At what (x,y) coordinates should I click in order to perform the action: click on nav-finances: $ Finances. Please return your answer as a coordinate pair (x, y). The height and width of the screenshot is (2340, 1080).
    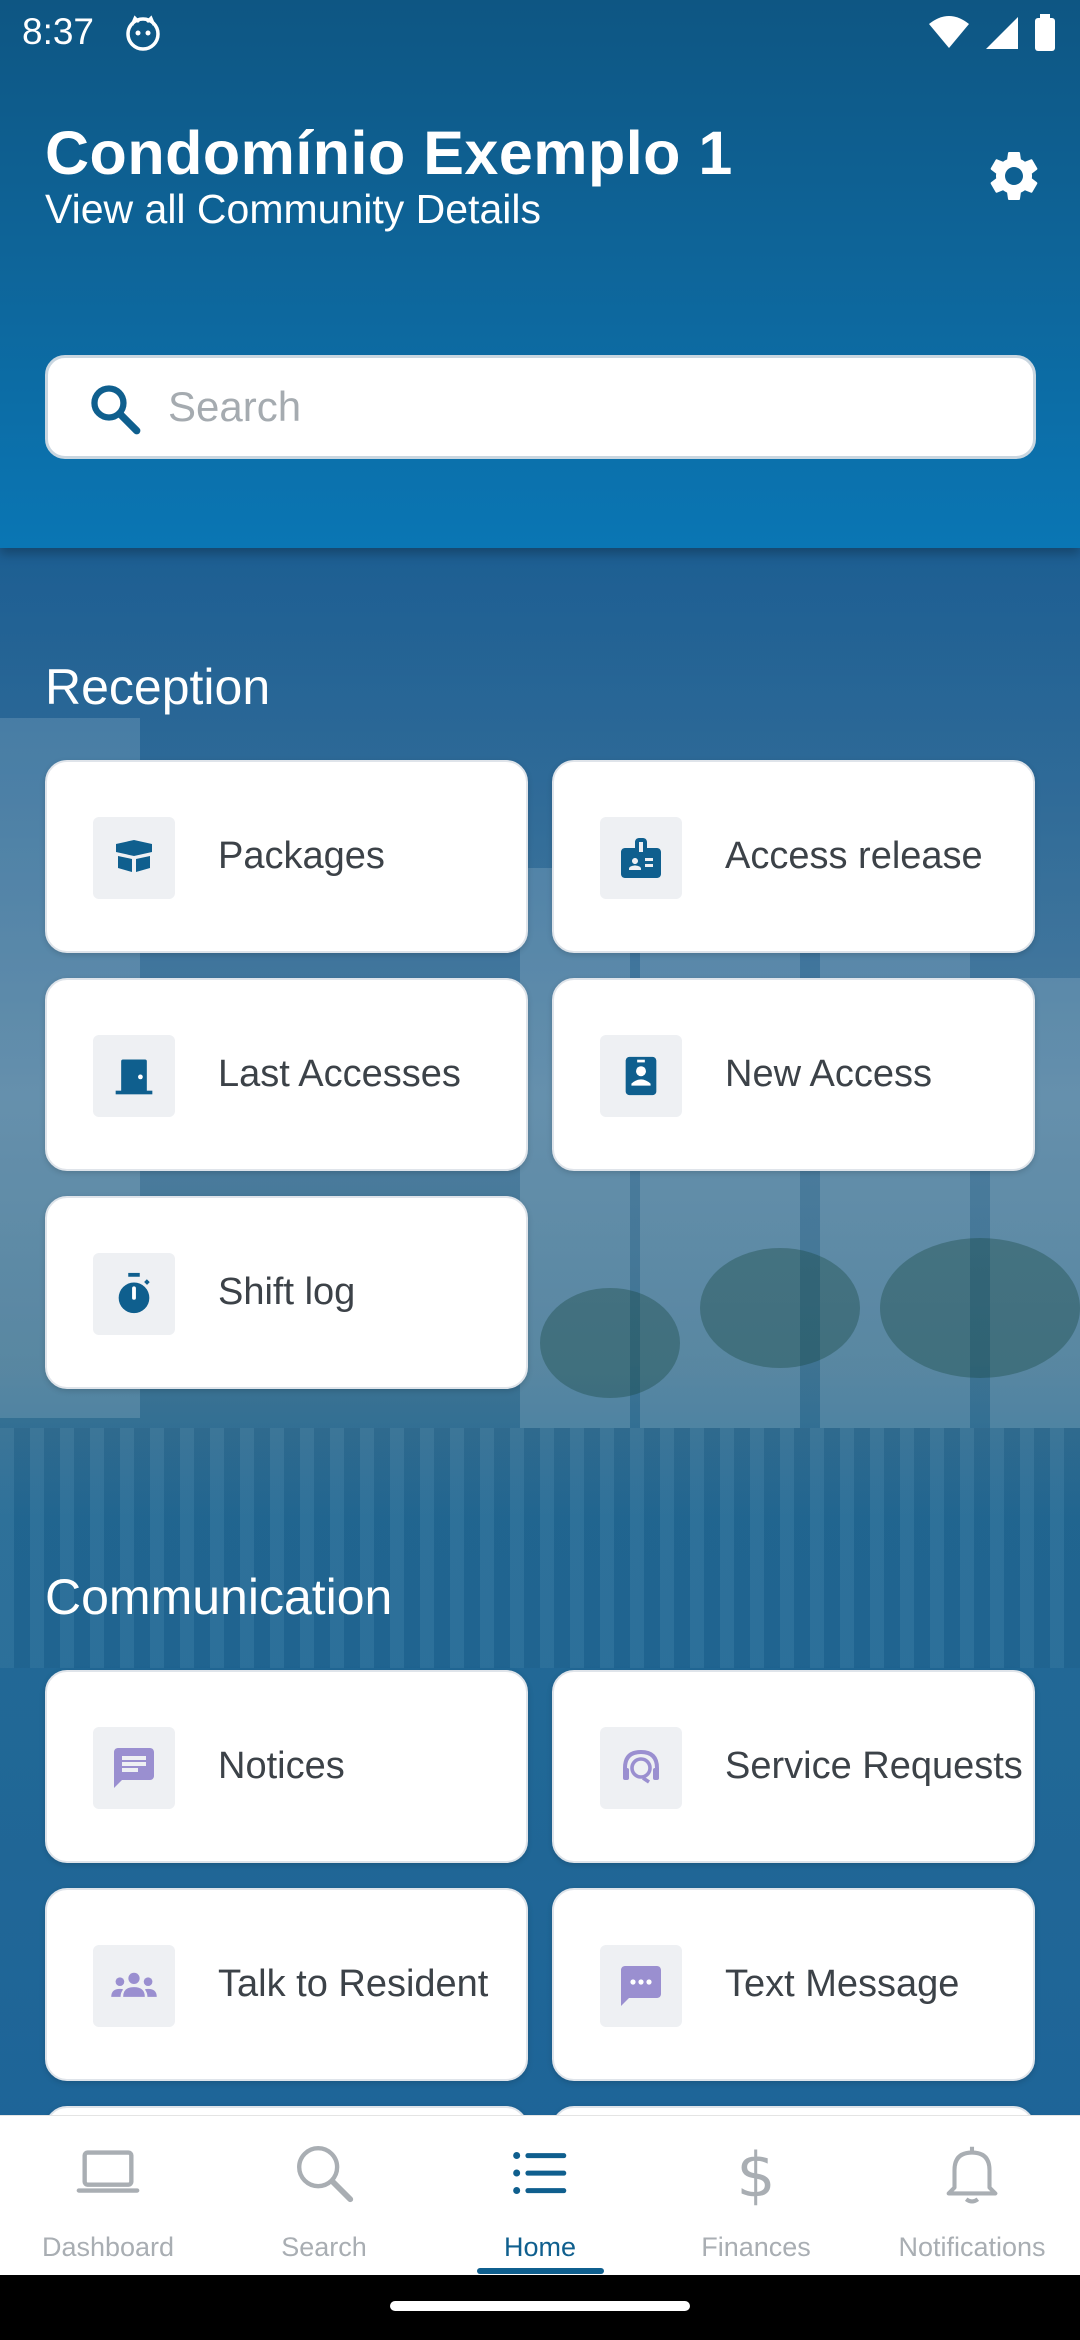
    Looking at the image, I should click on (756, 2196).